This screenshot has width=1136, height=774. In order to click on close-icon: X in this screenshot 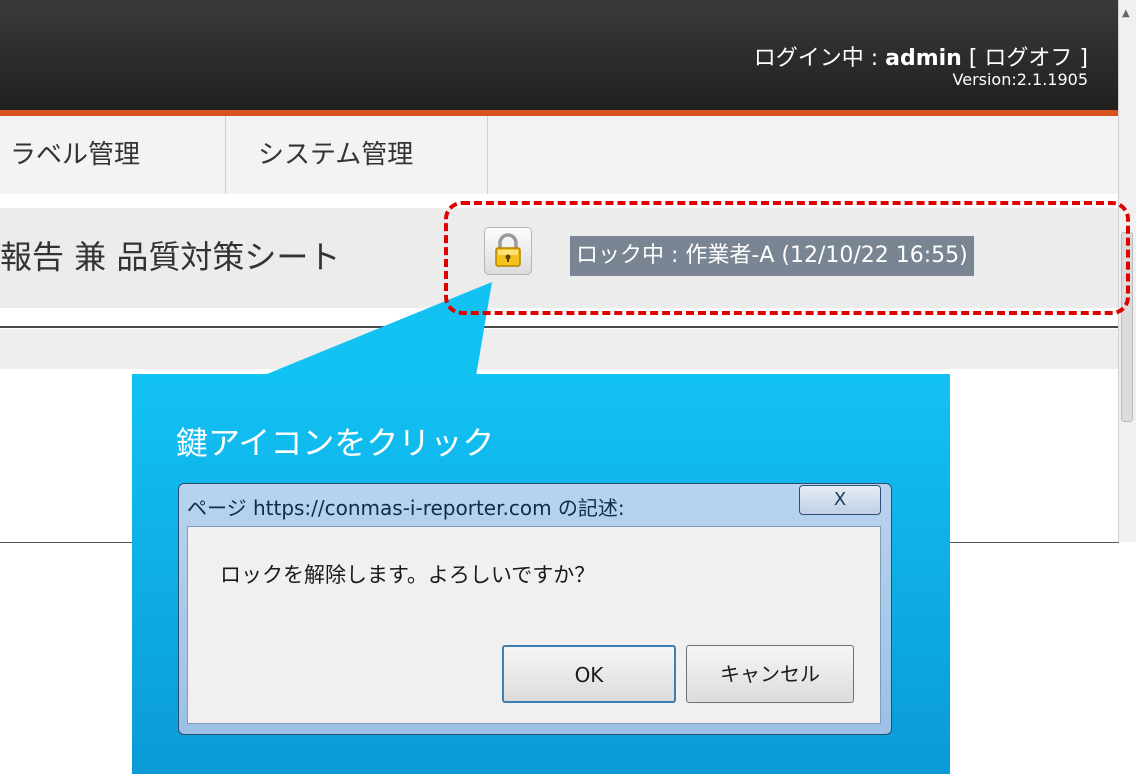, I will do `click(840, 500)`.